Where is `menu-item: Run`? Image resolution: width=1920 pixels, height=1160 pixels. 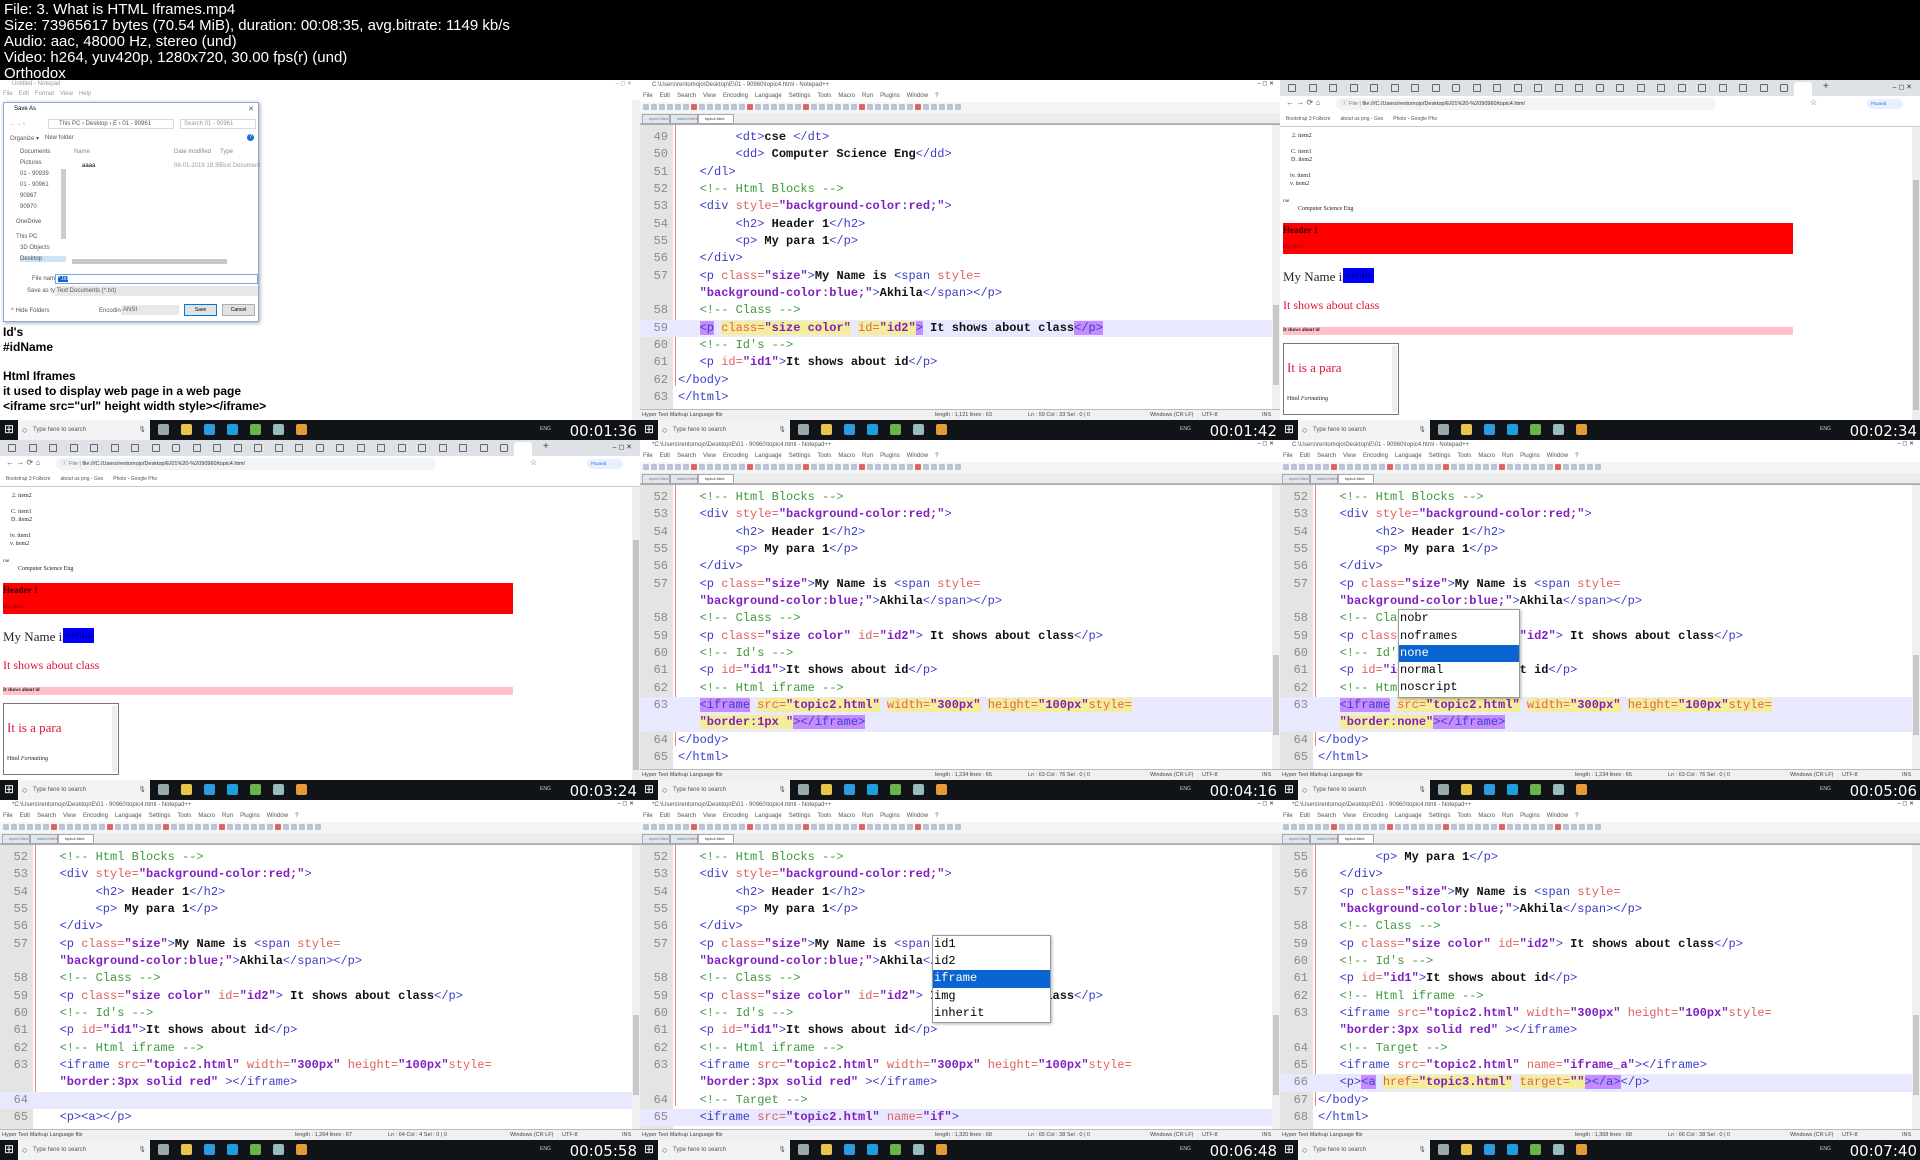 menu-item: Run is located at coordinates (867, 816).